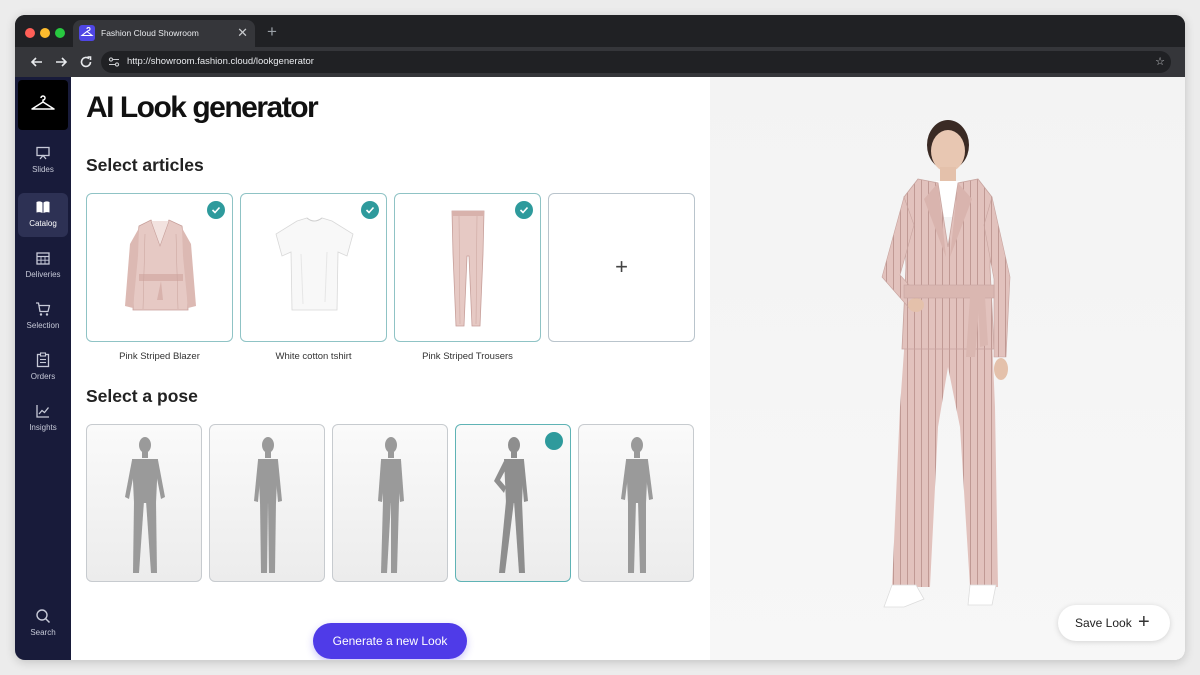  Describe the element at coordinates (114, 62) in the screenshot. I see `site-settings-icon` at that location.